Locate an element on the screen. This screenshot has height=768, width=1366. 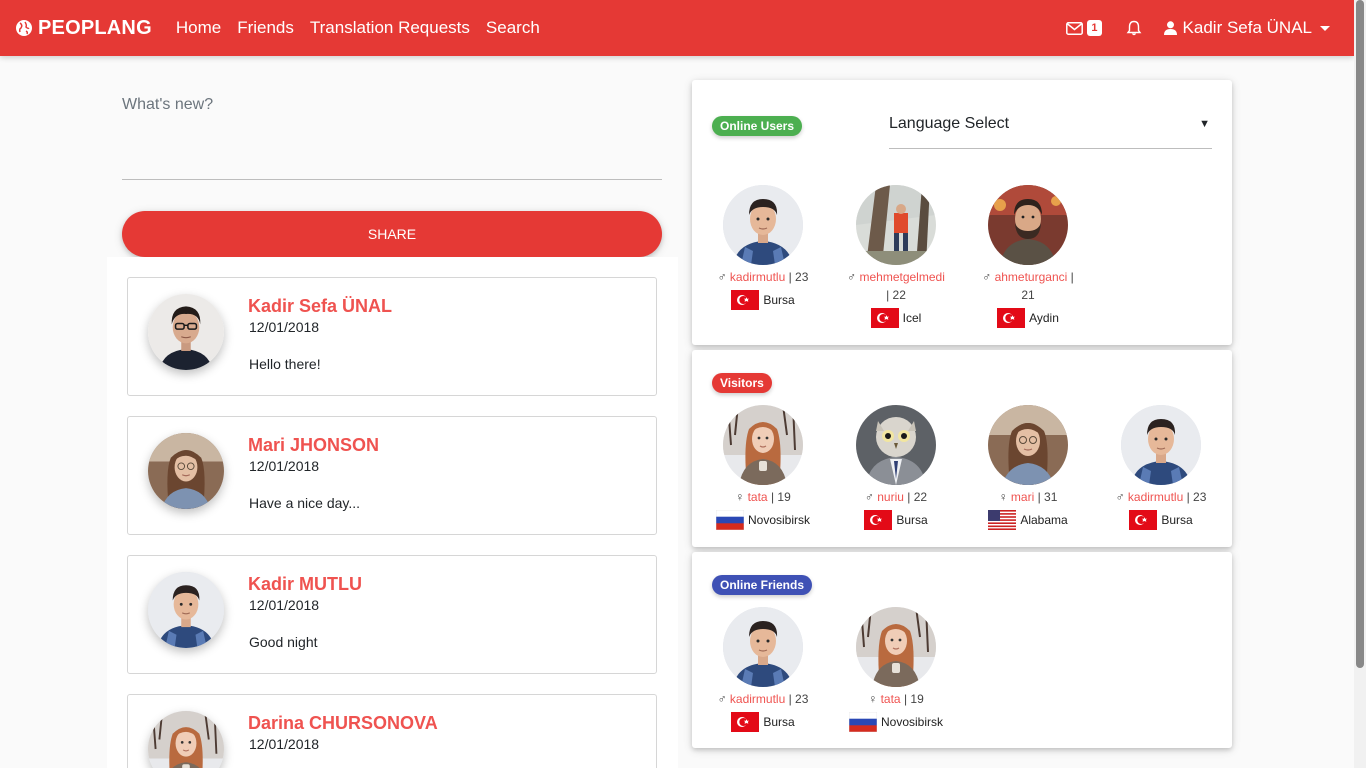
user-location: Alabama is located at coordinates (1028, 520).